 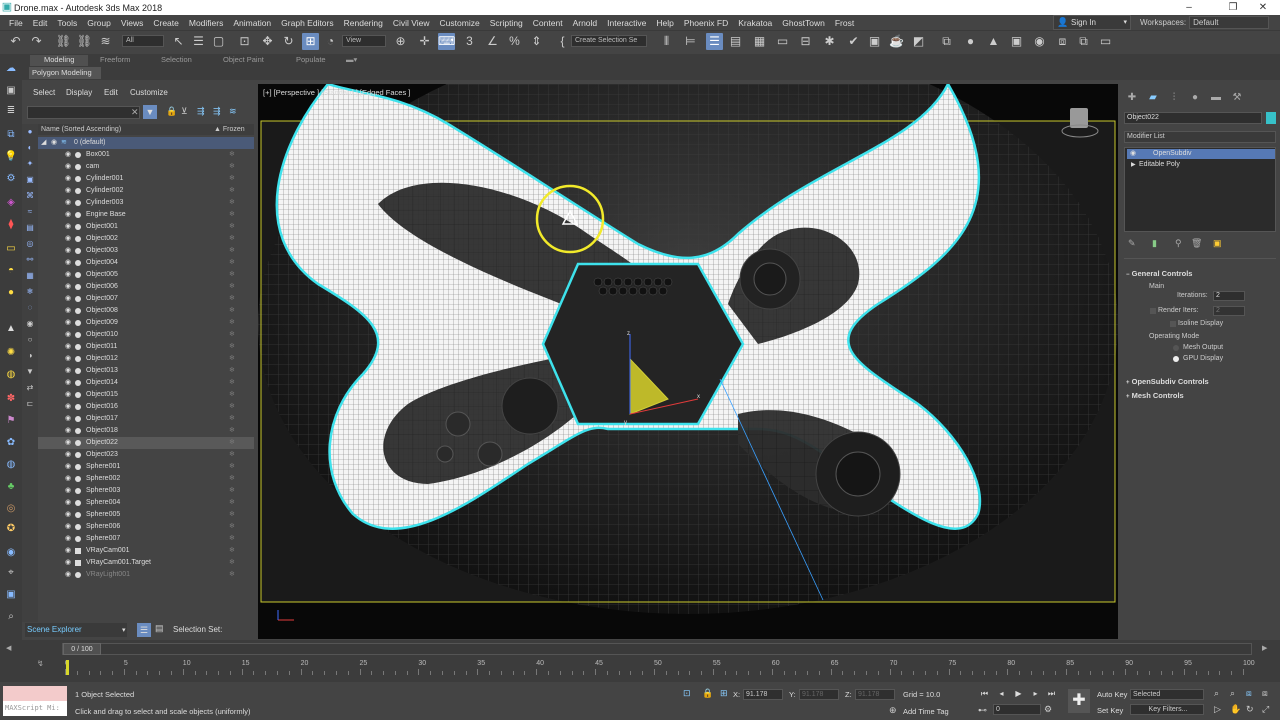 I want to click on foliage-icon: ♣, so click(x=11, y=487).